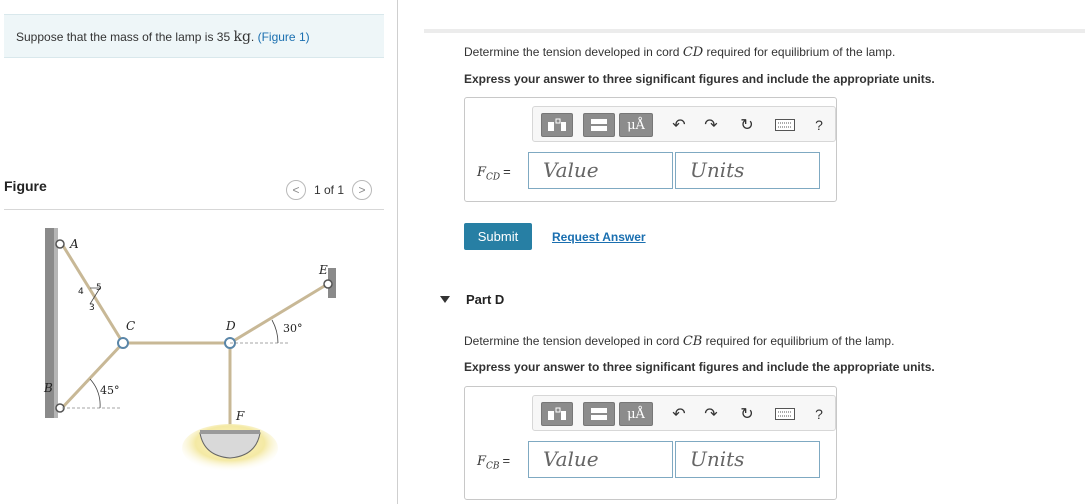  I want to click on partc-toolbar: μÅ ↶ ↷ ↻ ?, so click(684, 124).